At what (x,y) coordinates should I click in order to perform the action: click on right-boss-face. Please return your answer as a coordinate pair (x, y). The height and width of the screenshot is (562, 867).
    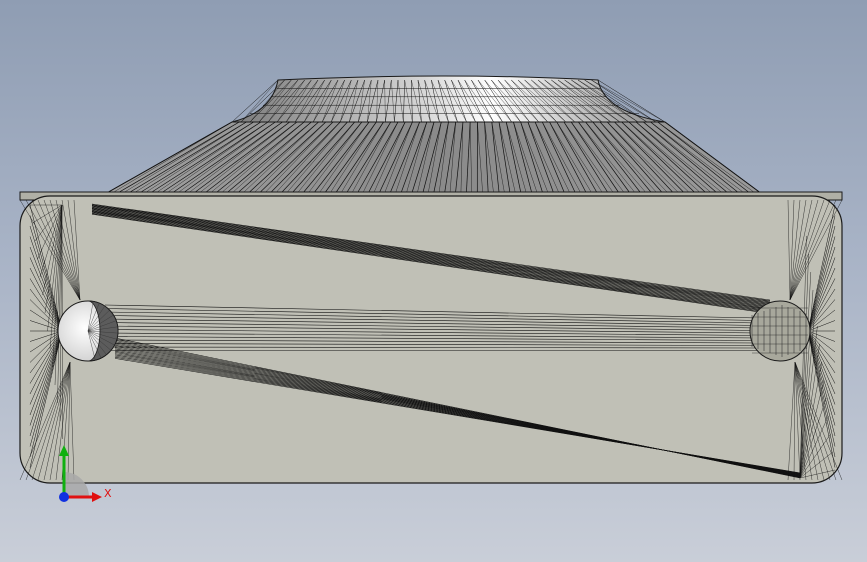
    Looking at the image, I should click on (780, 331).